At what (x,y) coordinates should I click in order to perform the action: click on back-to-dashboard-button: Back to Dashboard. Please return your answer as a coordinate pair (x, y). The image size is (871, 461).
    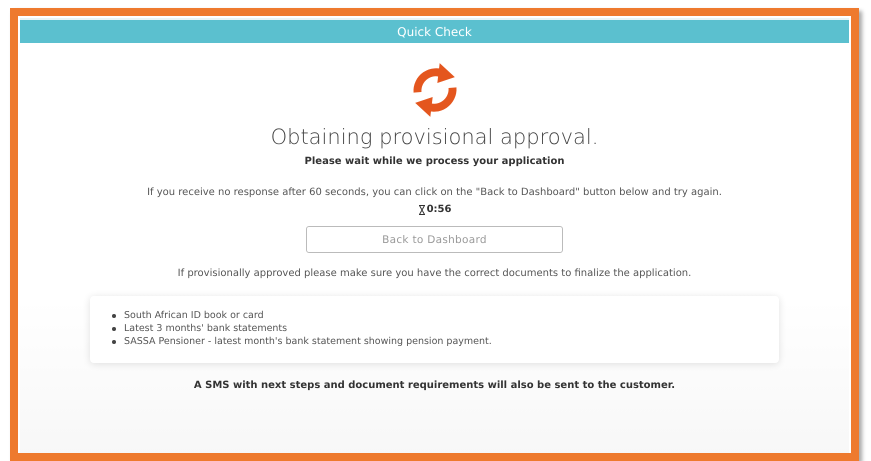
    Looking at the image, I should click on (434, 239).